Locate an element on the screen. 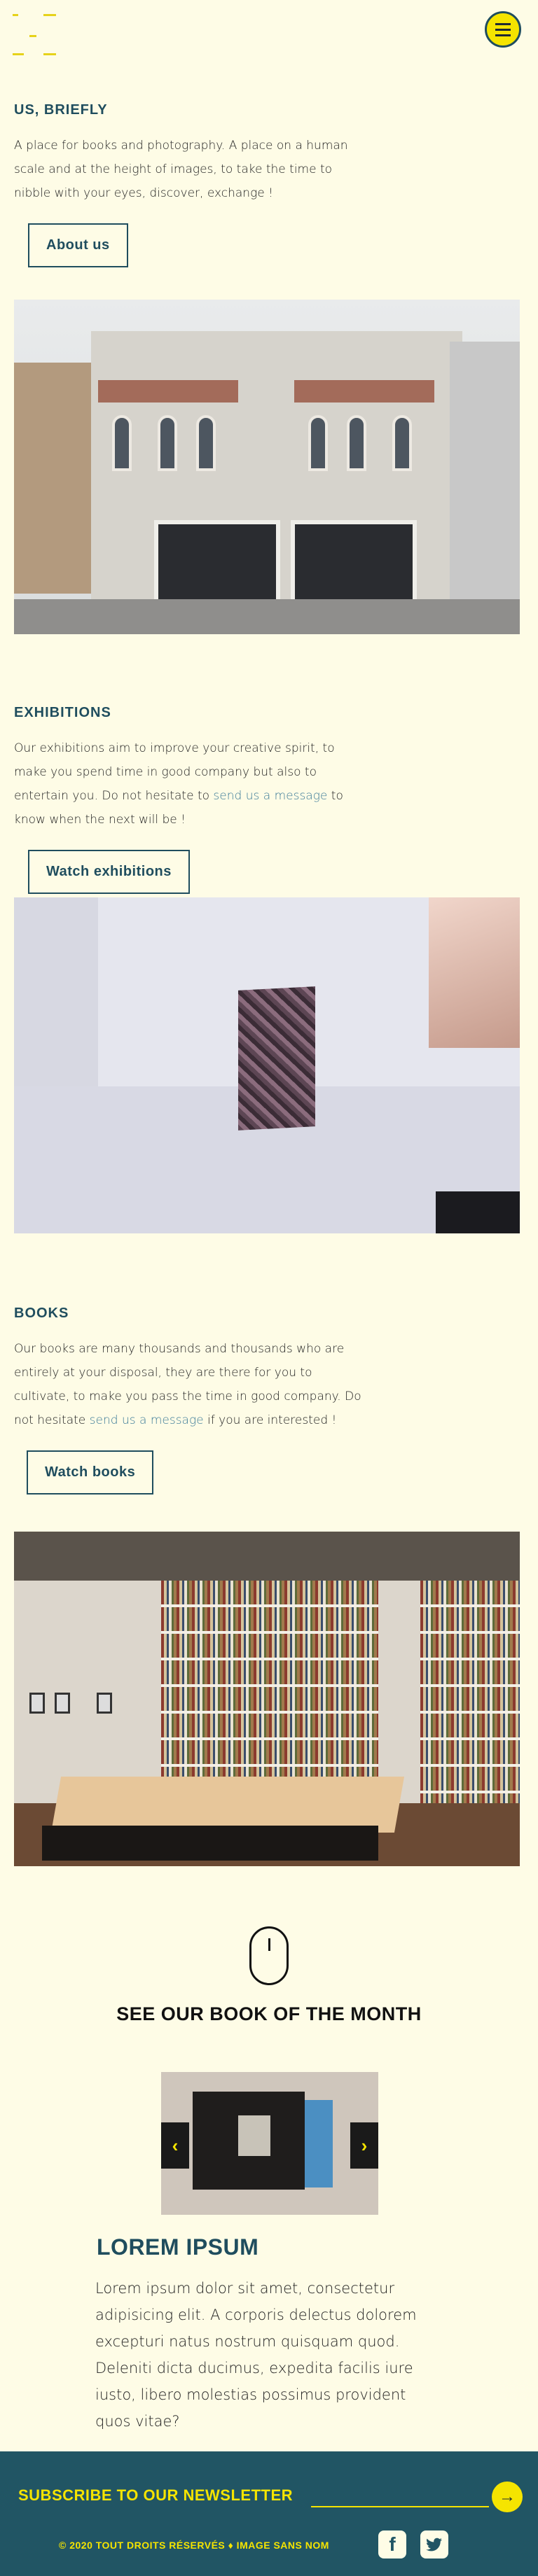  about-us-button: About us is located at coordinates (78, 245).